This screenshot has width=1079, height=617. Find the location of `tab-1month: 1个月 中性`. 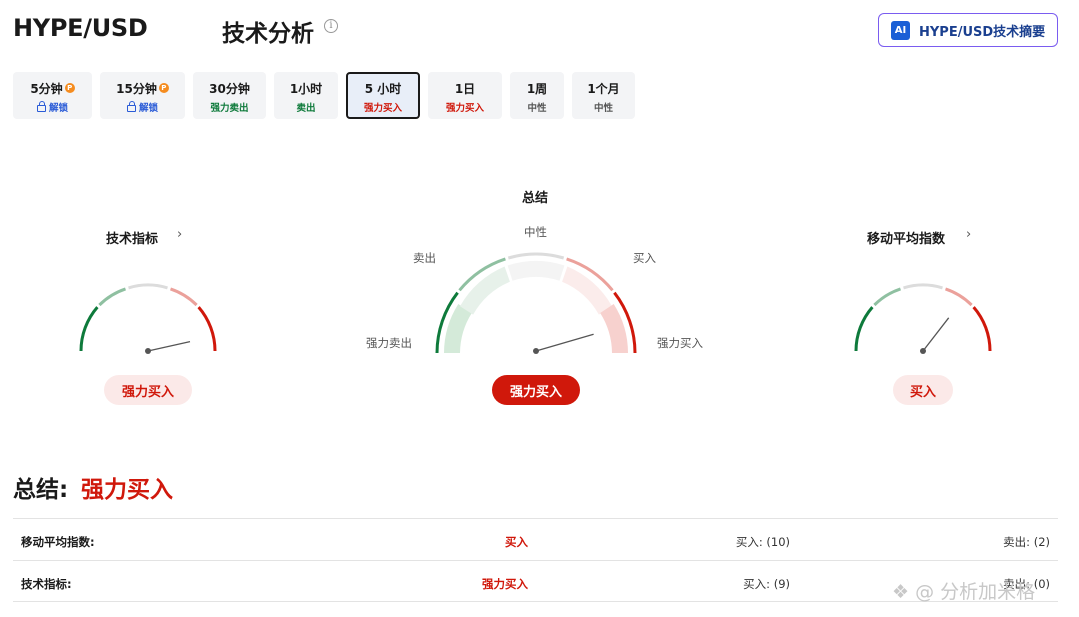

tab-1month: 1个月 中性 is located at coordinates (603, 95).